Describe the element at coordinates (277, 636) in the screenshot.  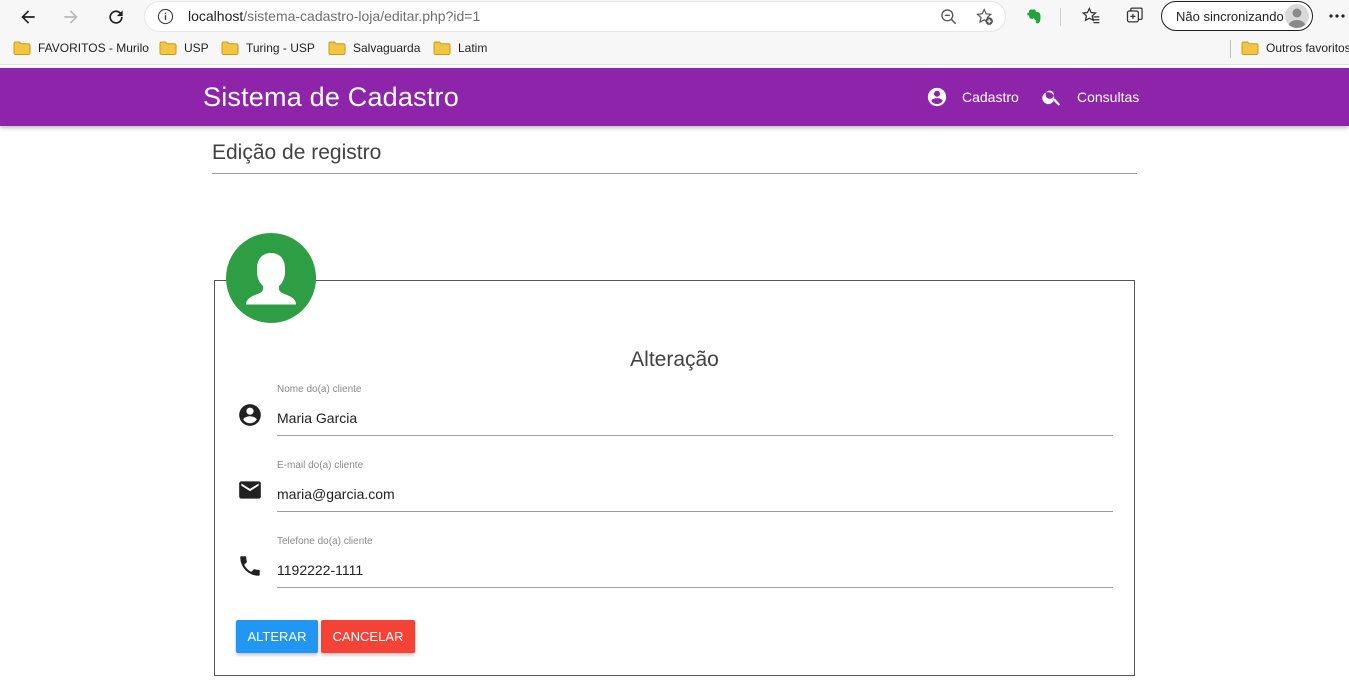
I see `alterar-button: Alterar` at that location.